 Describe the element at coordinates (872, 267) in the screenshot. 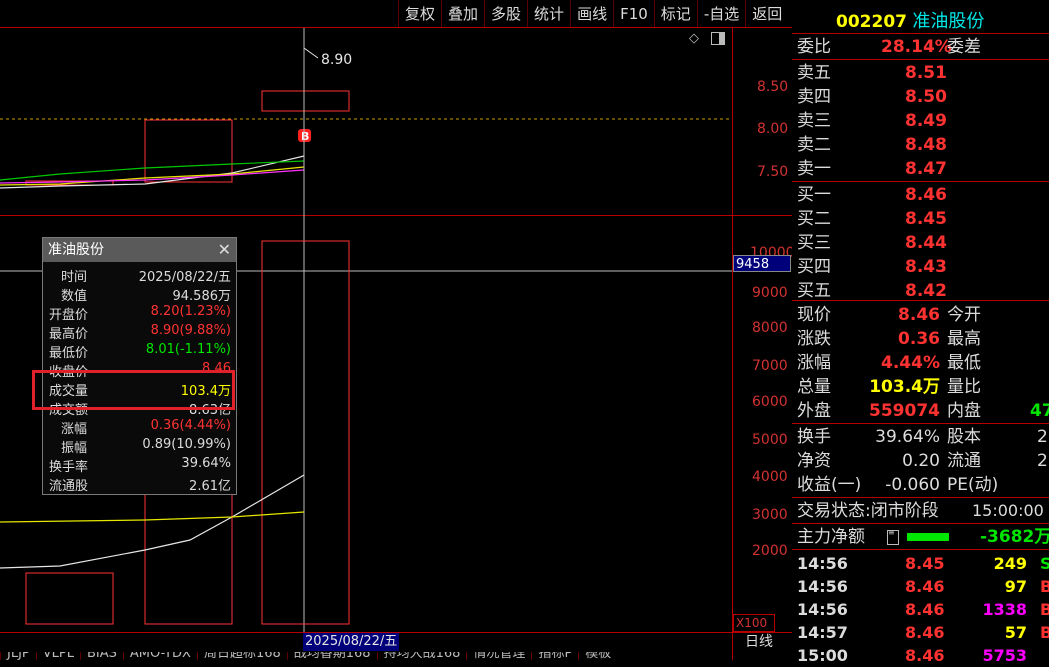

I see `bid-row: 买四 8.43` at that location.